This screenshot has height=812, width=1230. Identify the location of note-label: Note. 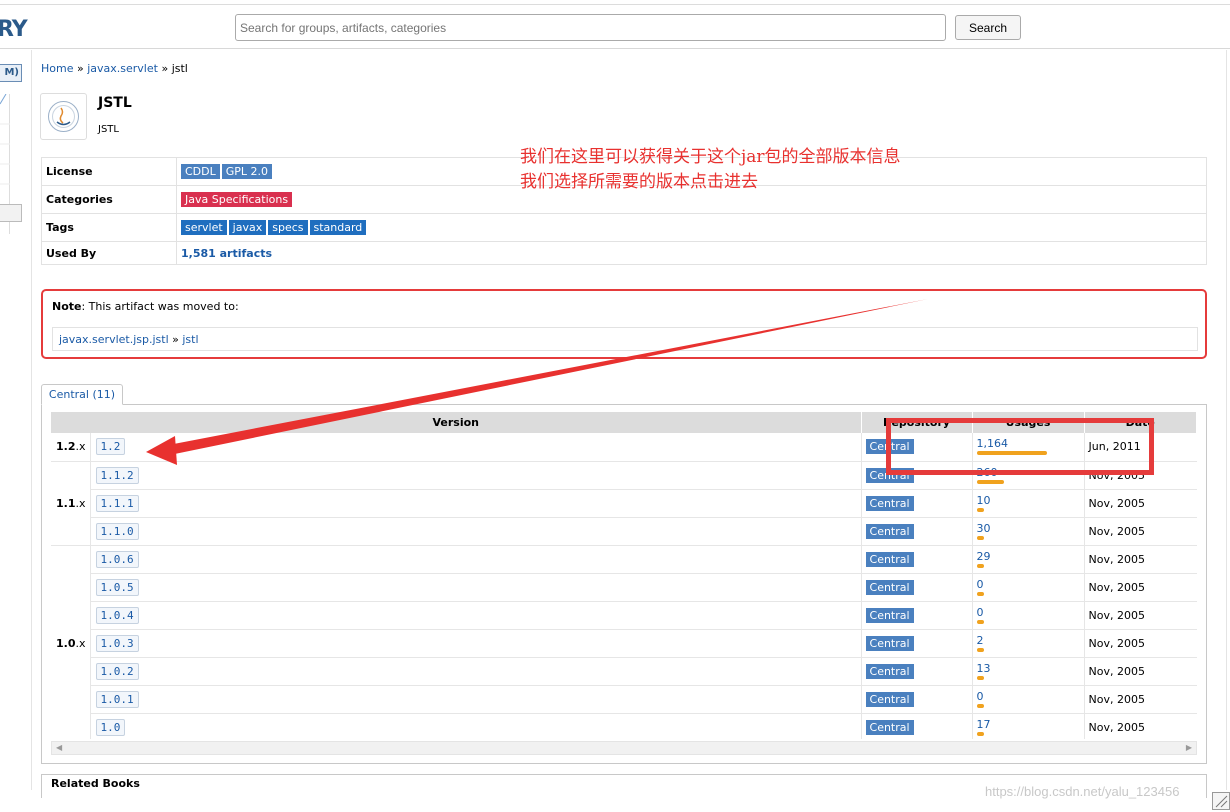
(67, 306).